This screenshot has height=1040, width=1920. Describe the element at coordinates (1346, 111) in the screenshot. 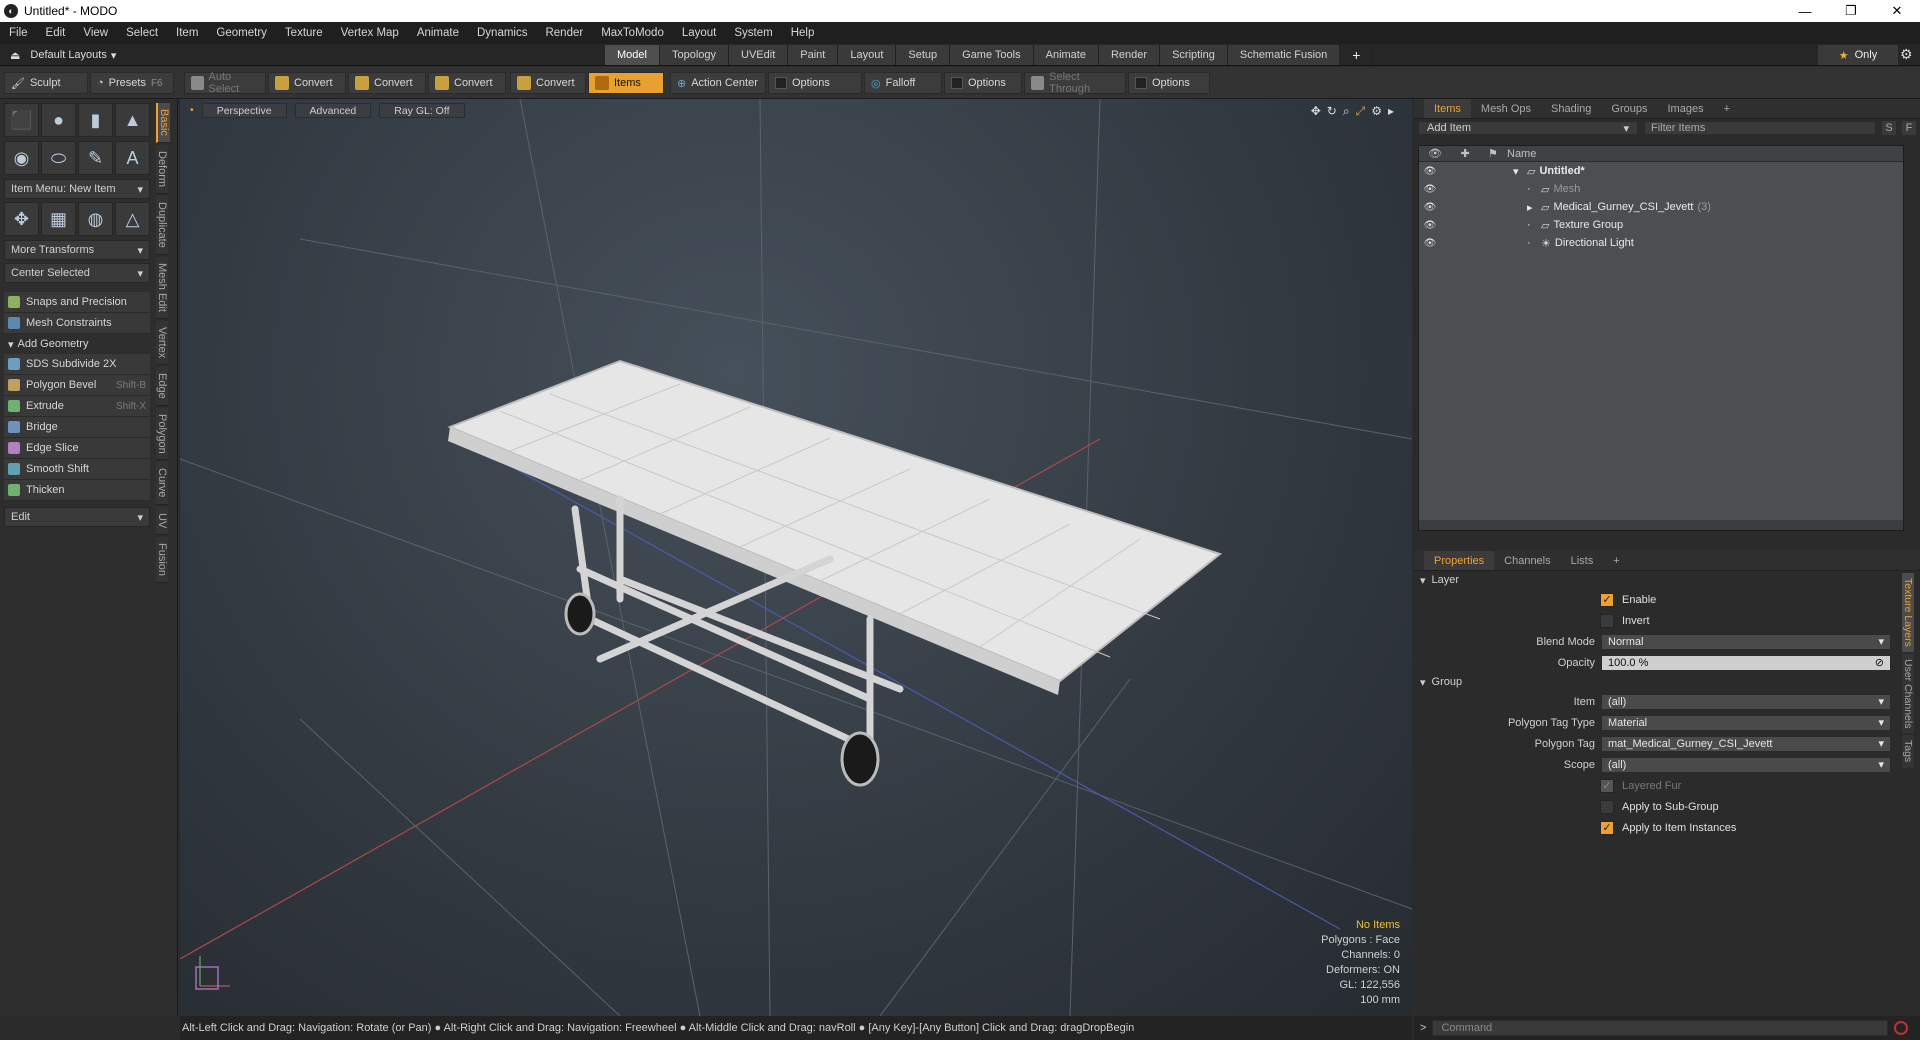

I see `zoom-icon: ⌕` at that location.